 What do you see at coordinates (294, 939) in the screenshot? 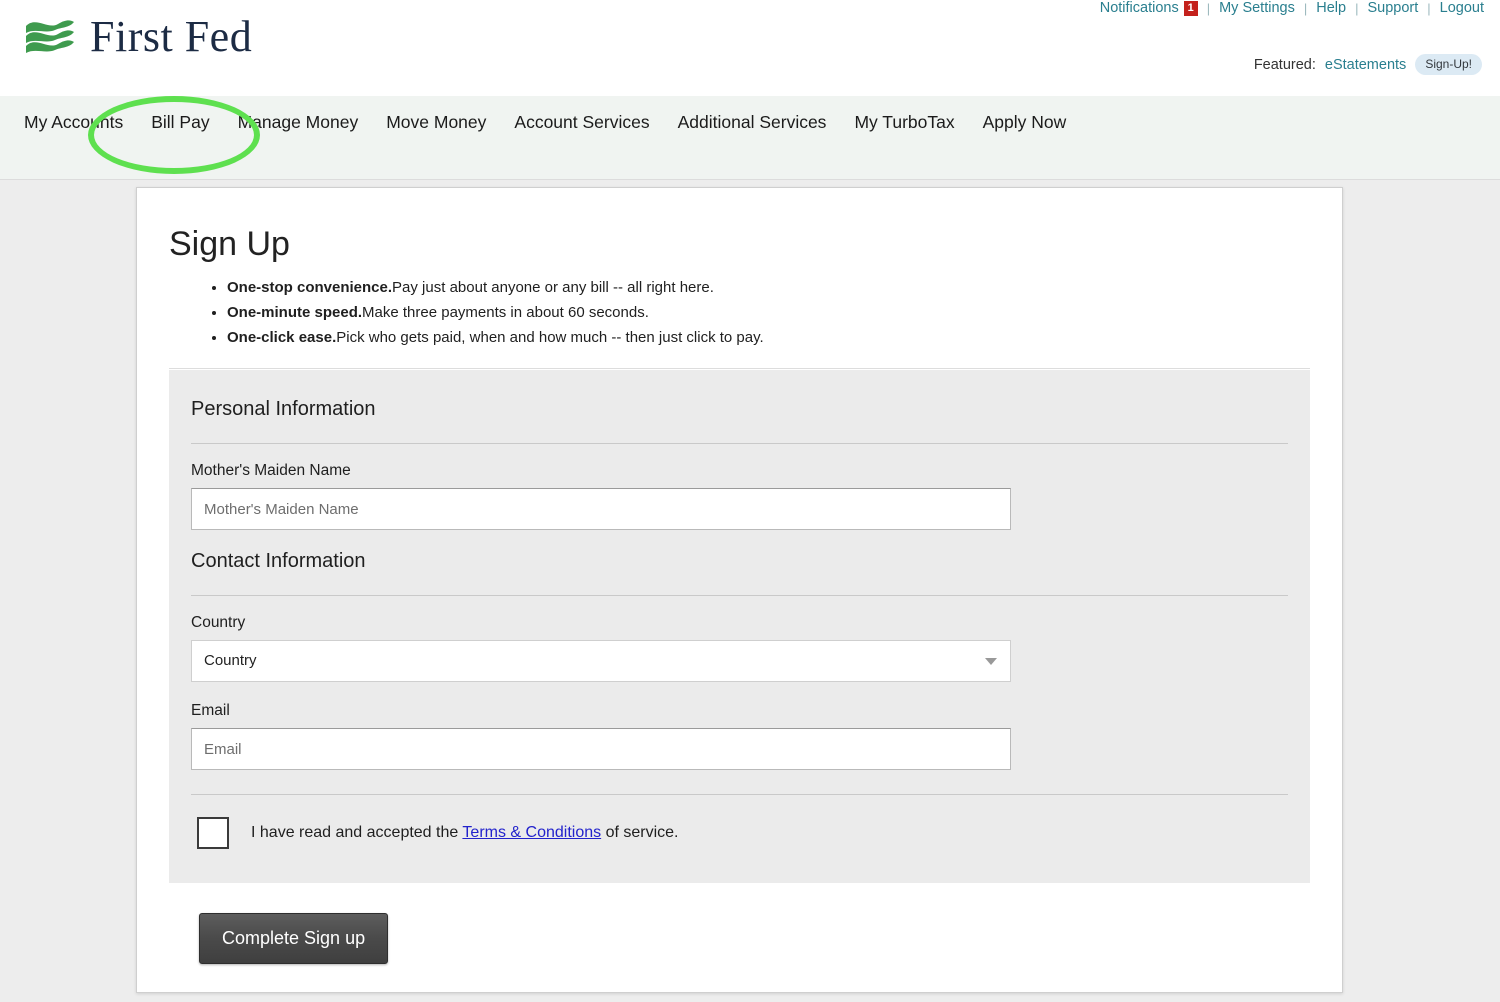
I see `complete-signup-button: Complete Sign up` at bounding box center [294, 939].